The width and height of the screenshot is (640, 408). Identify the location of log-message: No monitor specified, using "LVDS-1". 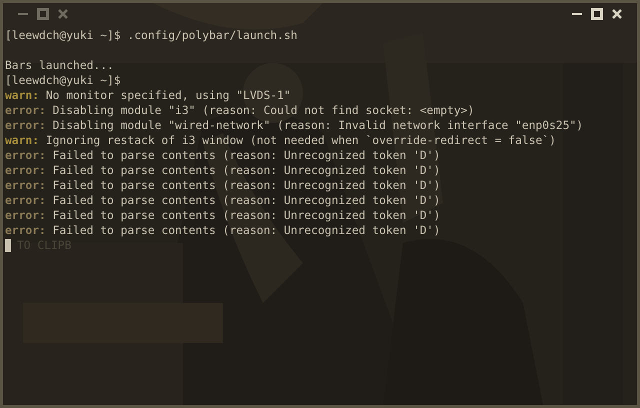
(168, 95).